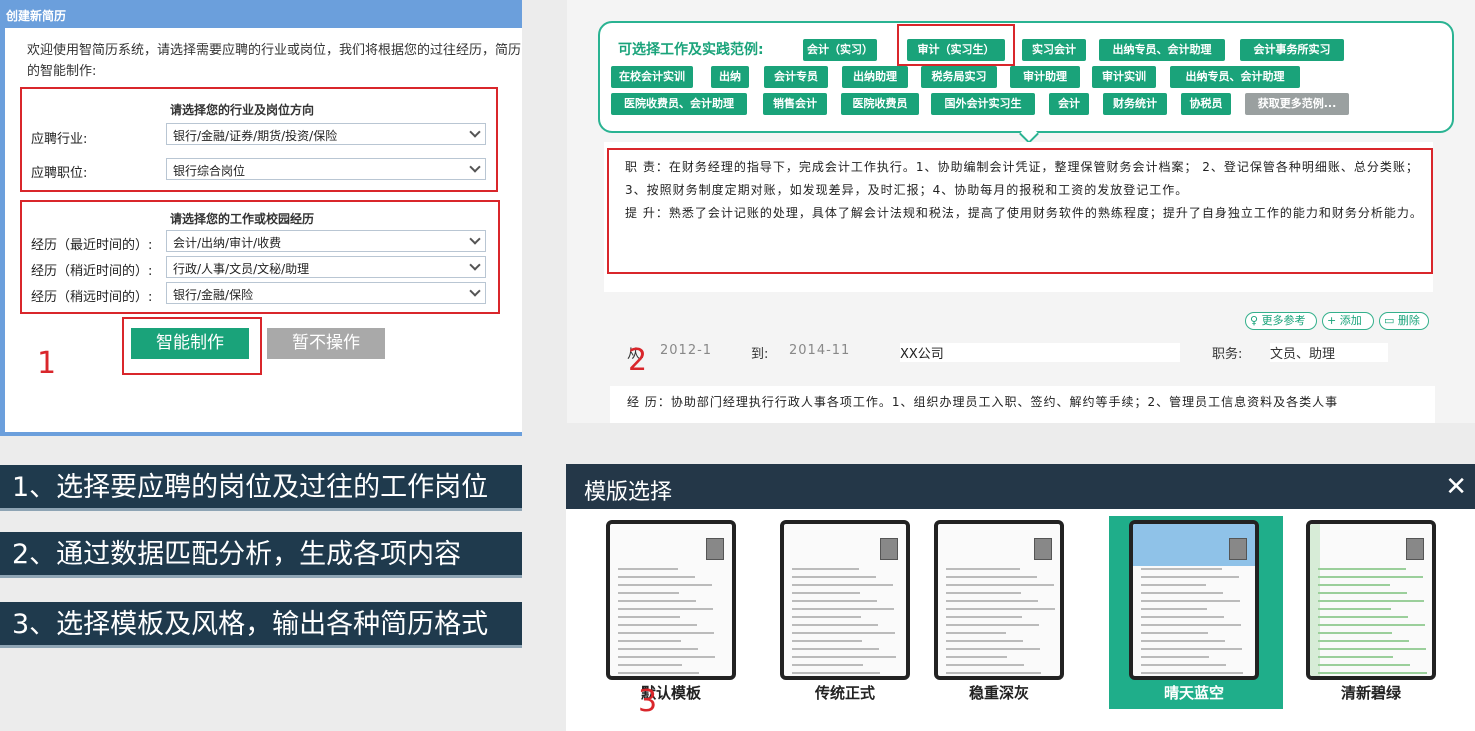 The height and width of the screenshot is (731, 1475). Describe the element at coordinates (1283, 320) in the screenshot. I see `more-reference-label: 更多参考` at that location.